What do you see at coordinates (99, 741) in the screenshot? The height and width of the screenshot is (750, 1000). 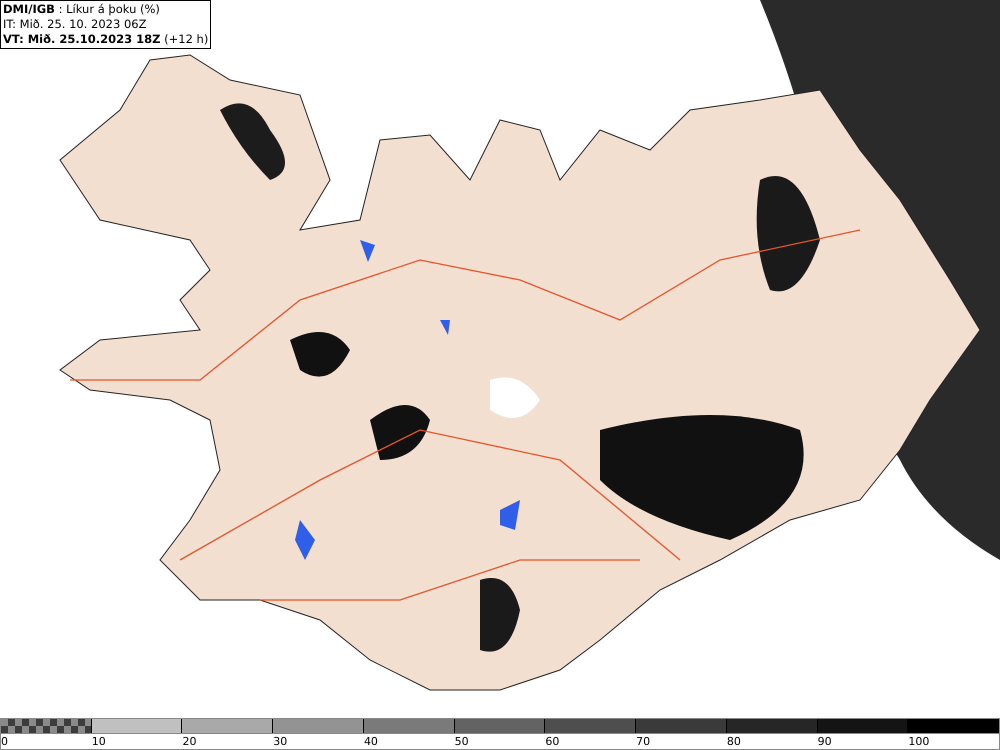 I see `legend-label: 10` at bounding box center [99, 741].